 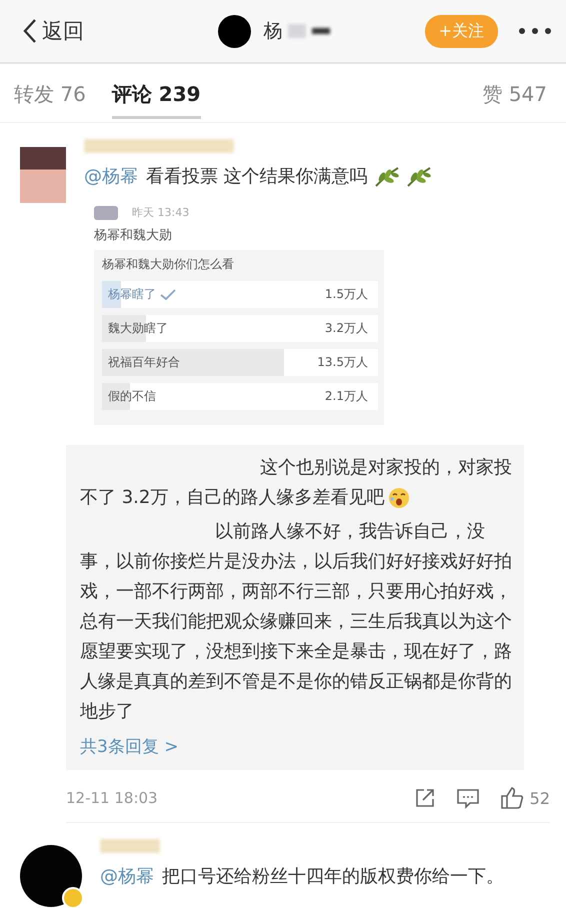 What do you see at coordinates (525, 798) in the screenshot?
I see `like-button: 52` at bounding box center [525, 798].